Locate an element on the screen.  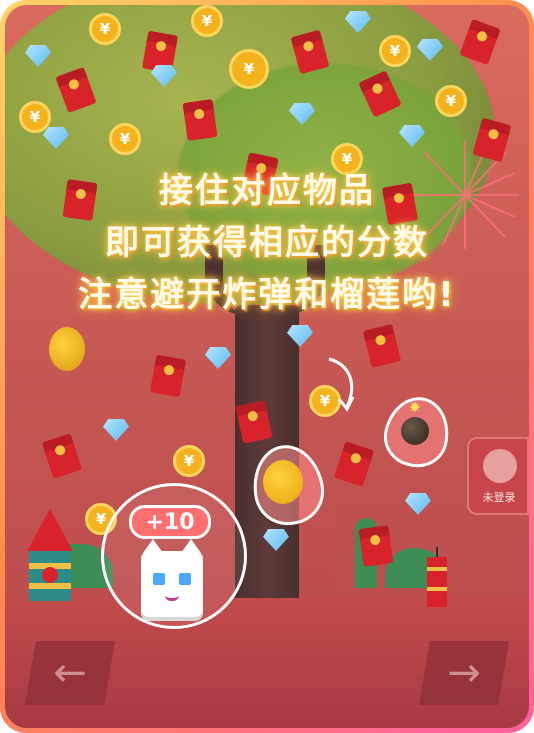
instruction-line-1: 接住对应物品 is located at coordinates (267, 191).